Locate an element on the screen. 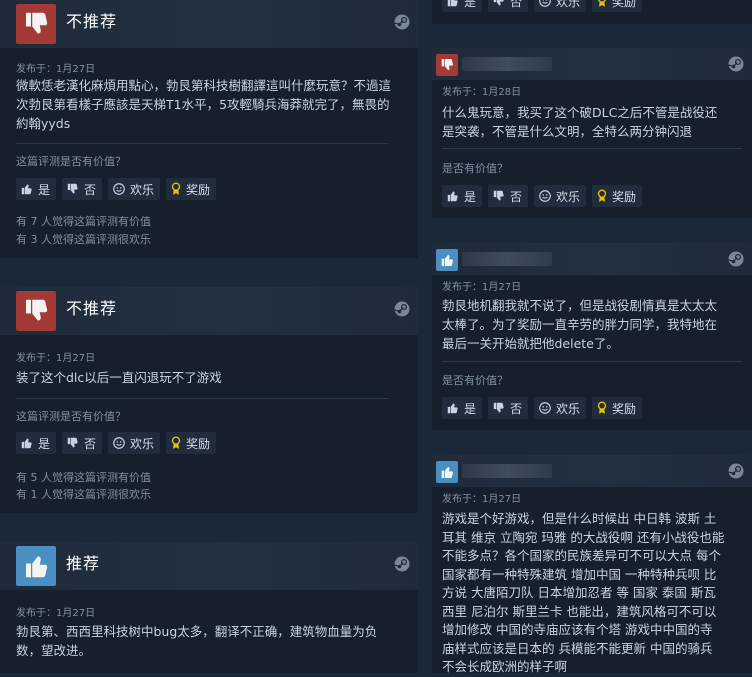  review-verdict: 不推荐 is located at coordinates (92, 21).